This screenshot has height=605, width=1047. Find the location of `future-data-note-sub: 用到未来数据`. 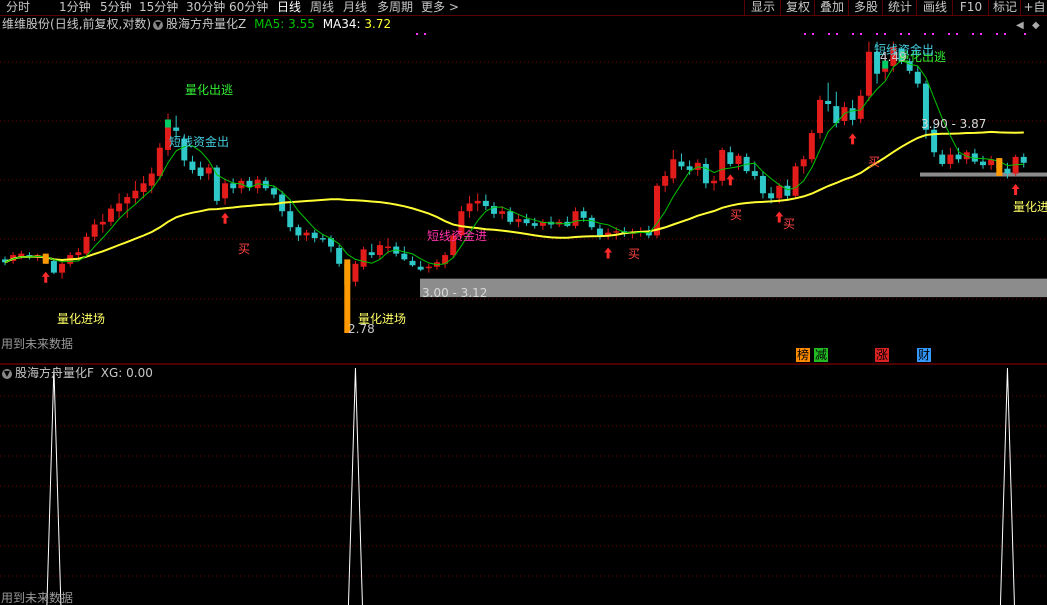

future-data-note-sub: 用到未来数据 is located at coordinates (37, 598).